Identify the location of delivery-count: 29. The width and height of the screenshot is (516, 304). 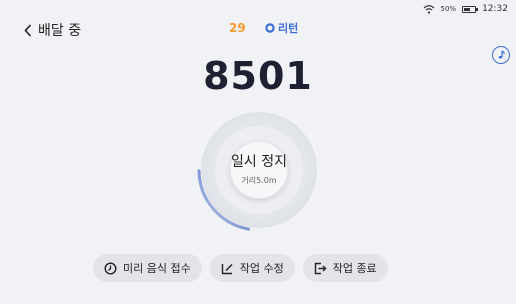
(237, 28).